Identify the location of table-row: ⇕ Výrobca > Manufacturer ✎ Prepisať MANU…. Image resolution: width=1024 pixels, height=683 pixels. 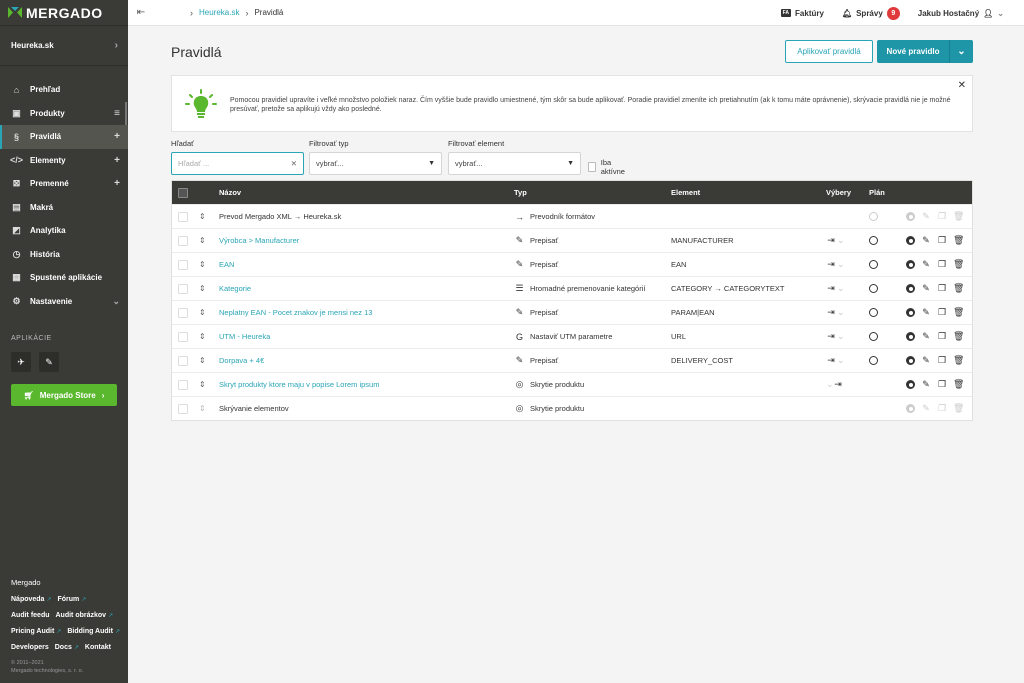
(572, 240).